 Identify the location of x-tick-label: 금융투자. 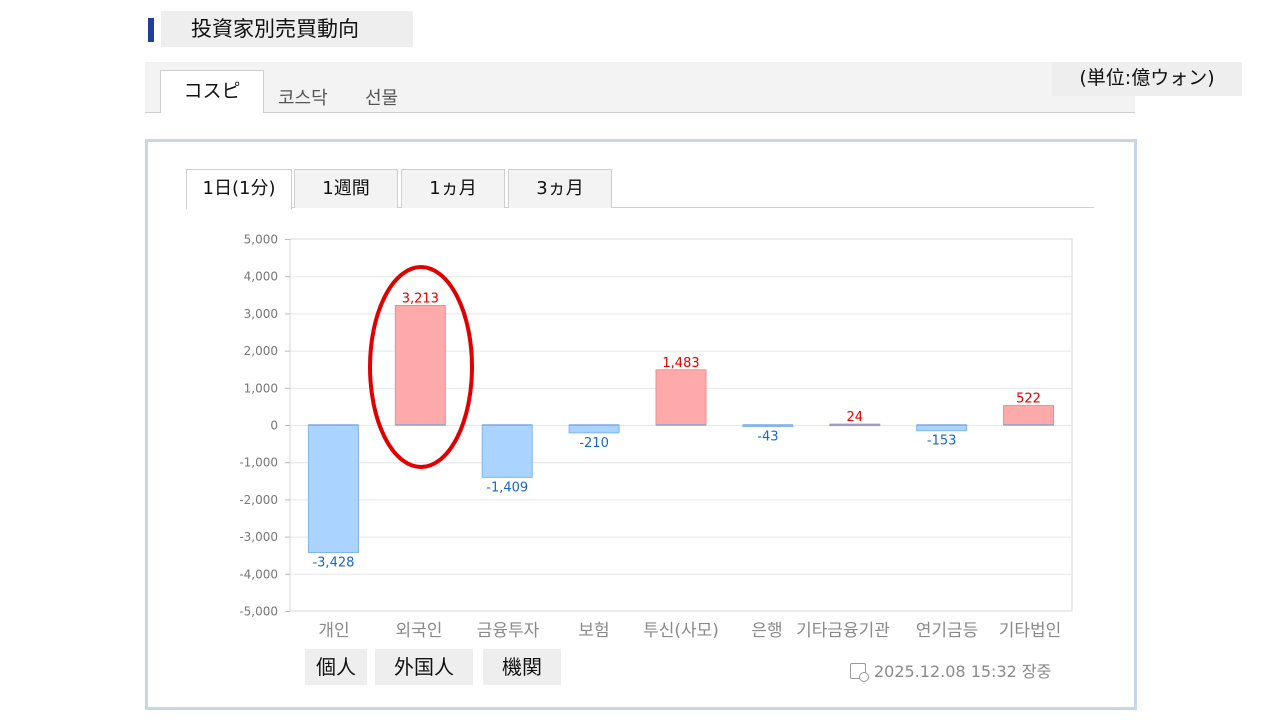
(508, 631).